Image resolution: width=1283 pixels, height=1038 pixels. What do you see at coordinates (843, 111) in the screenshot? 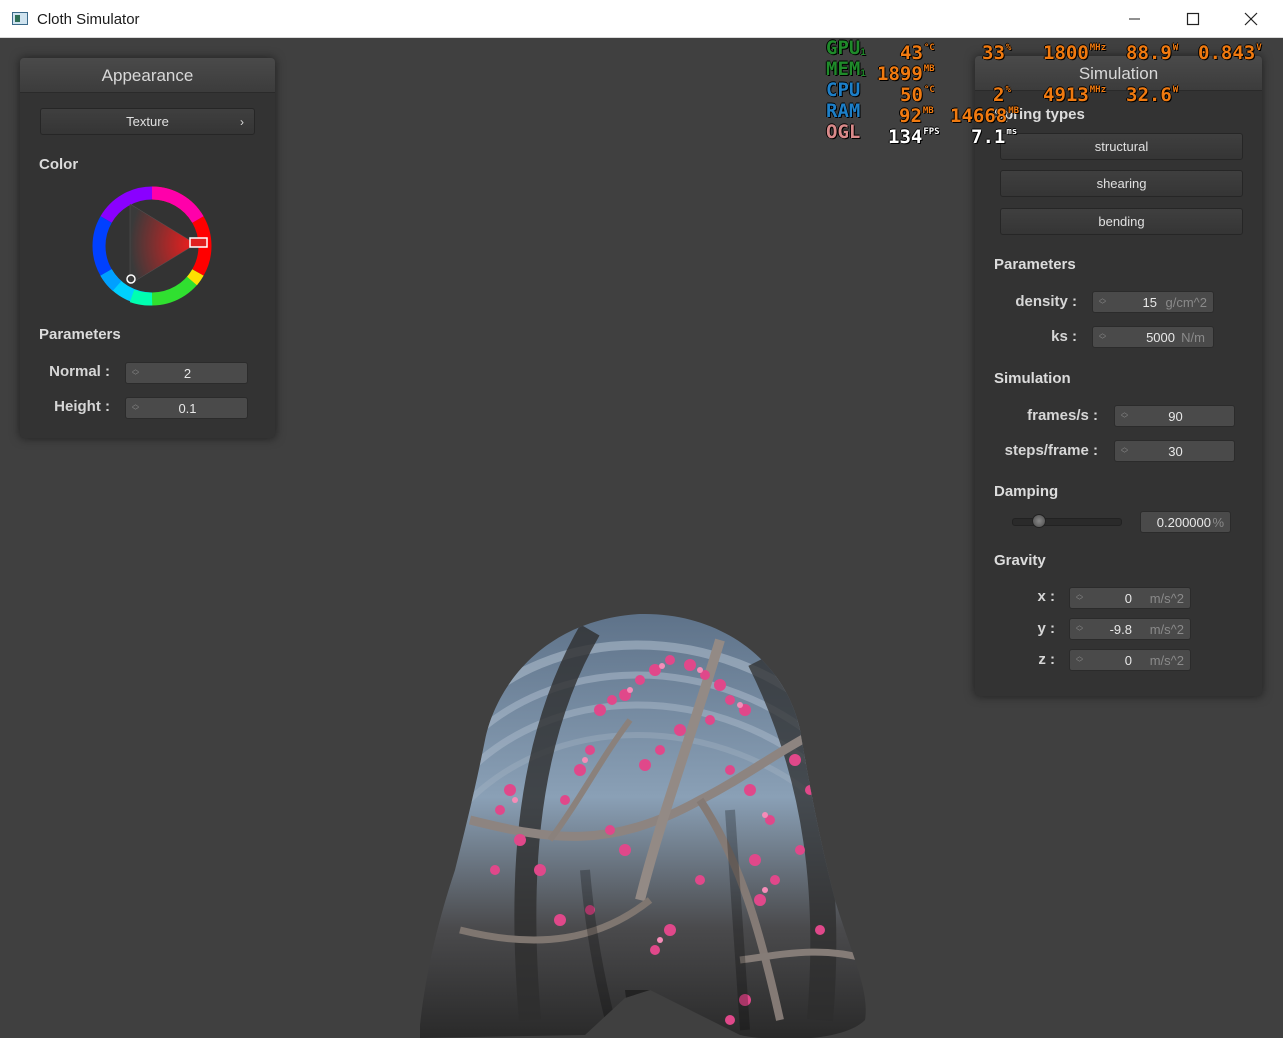
I see `osd-ram-label: RAM` at bounding box center [843, 111].